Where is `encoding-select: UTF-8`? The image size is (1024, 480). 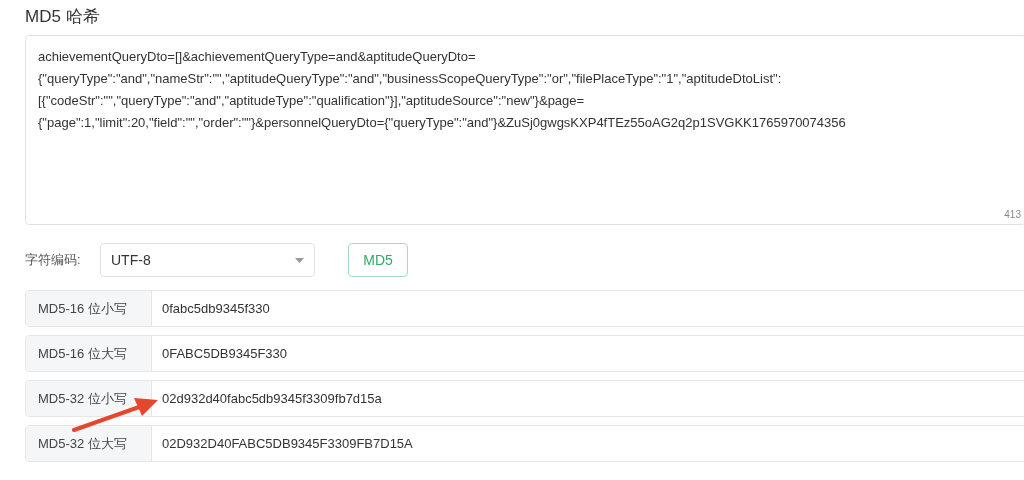 encoding-select: UTF-8 is located at coordinates (207, 260).